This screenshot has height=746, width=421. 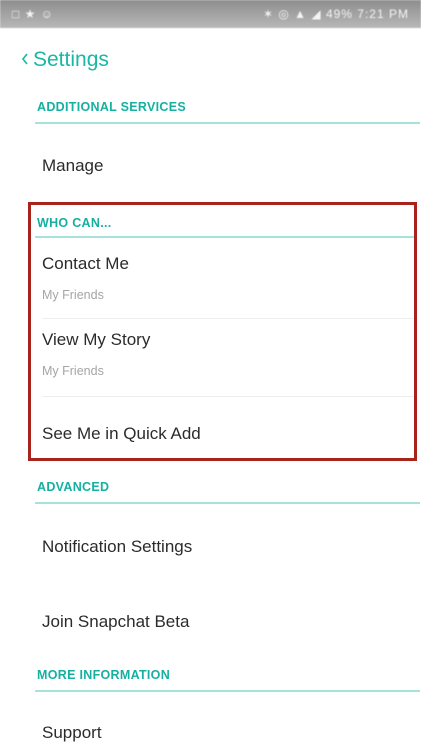 What do you see at coordinates (227, 354) in the screenshot?
I see `view-my-story-row: View My Story My Friends` at bounding box center [227, 354].